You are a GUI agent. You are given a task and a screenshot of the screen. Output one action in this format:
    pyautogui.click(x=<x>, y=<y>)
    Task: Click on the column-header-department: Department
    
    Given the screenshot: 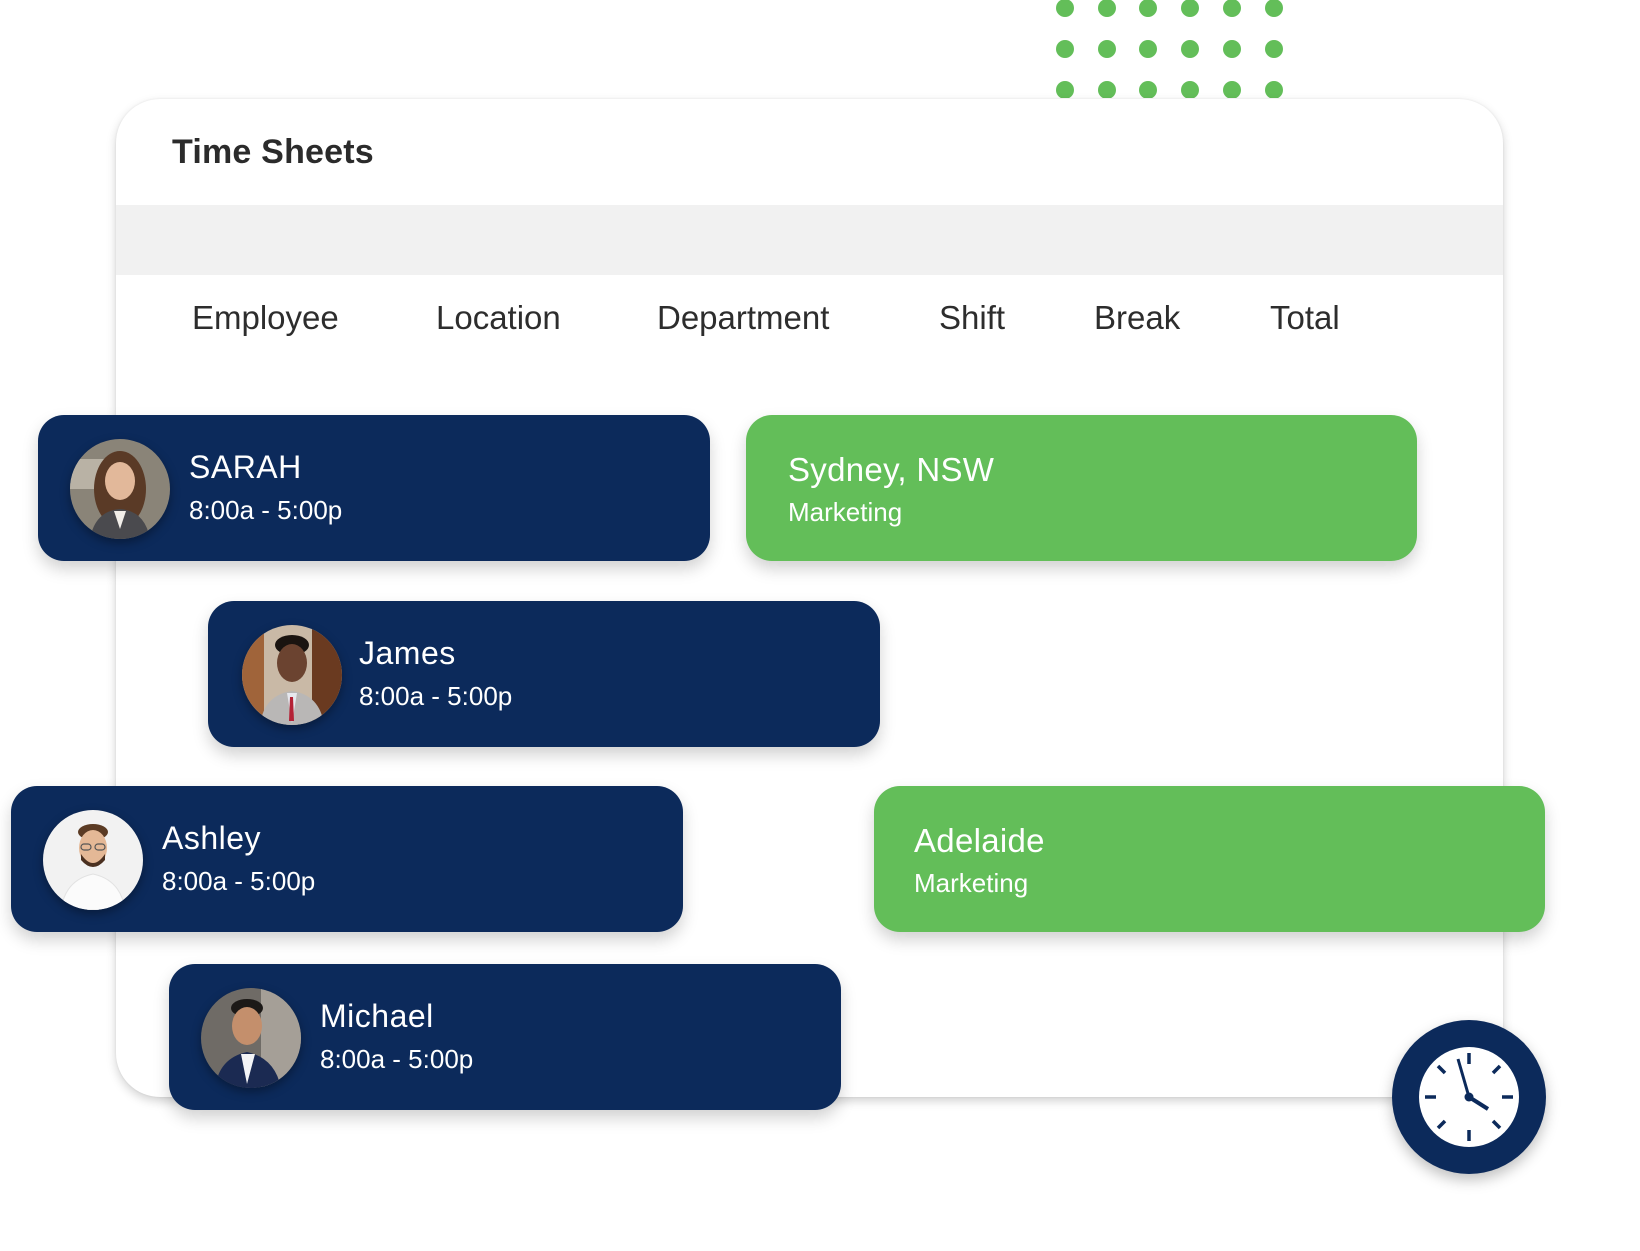 What is the action you would take?
    pyautogui.click(x=743, y=318)
    